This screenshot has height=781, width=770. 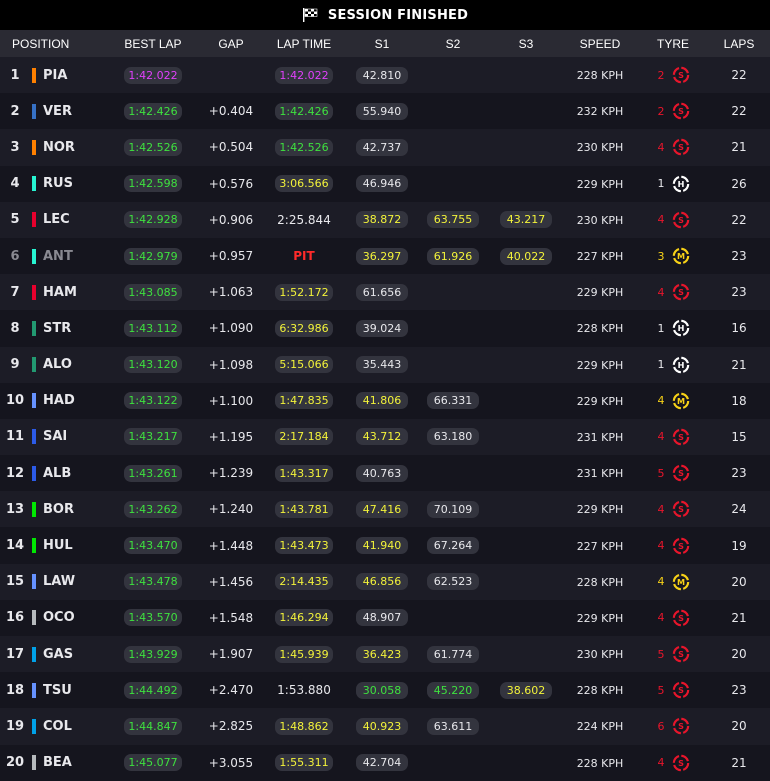 I want to click on soft-tyre-icon: S, so click(x=680, y=618).